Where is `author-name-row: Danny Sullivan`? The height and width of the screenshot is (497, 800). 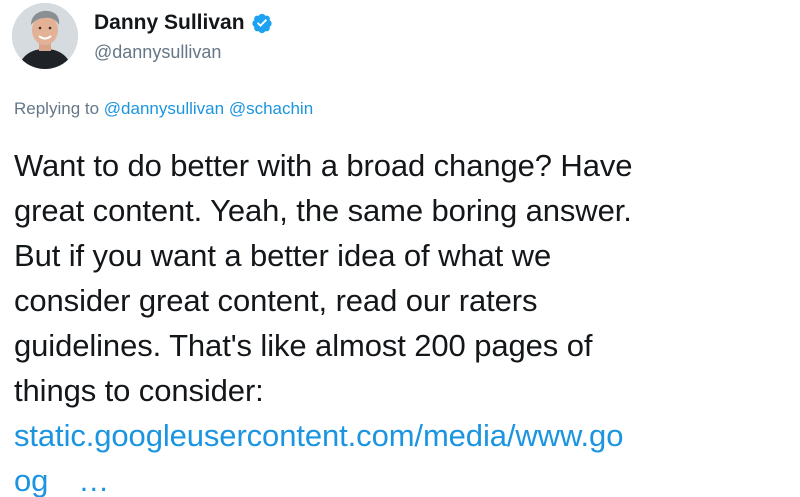 author-name-row: Danny Sullivan is located at coordinates (183, 23).